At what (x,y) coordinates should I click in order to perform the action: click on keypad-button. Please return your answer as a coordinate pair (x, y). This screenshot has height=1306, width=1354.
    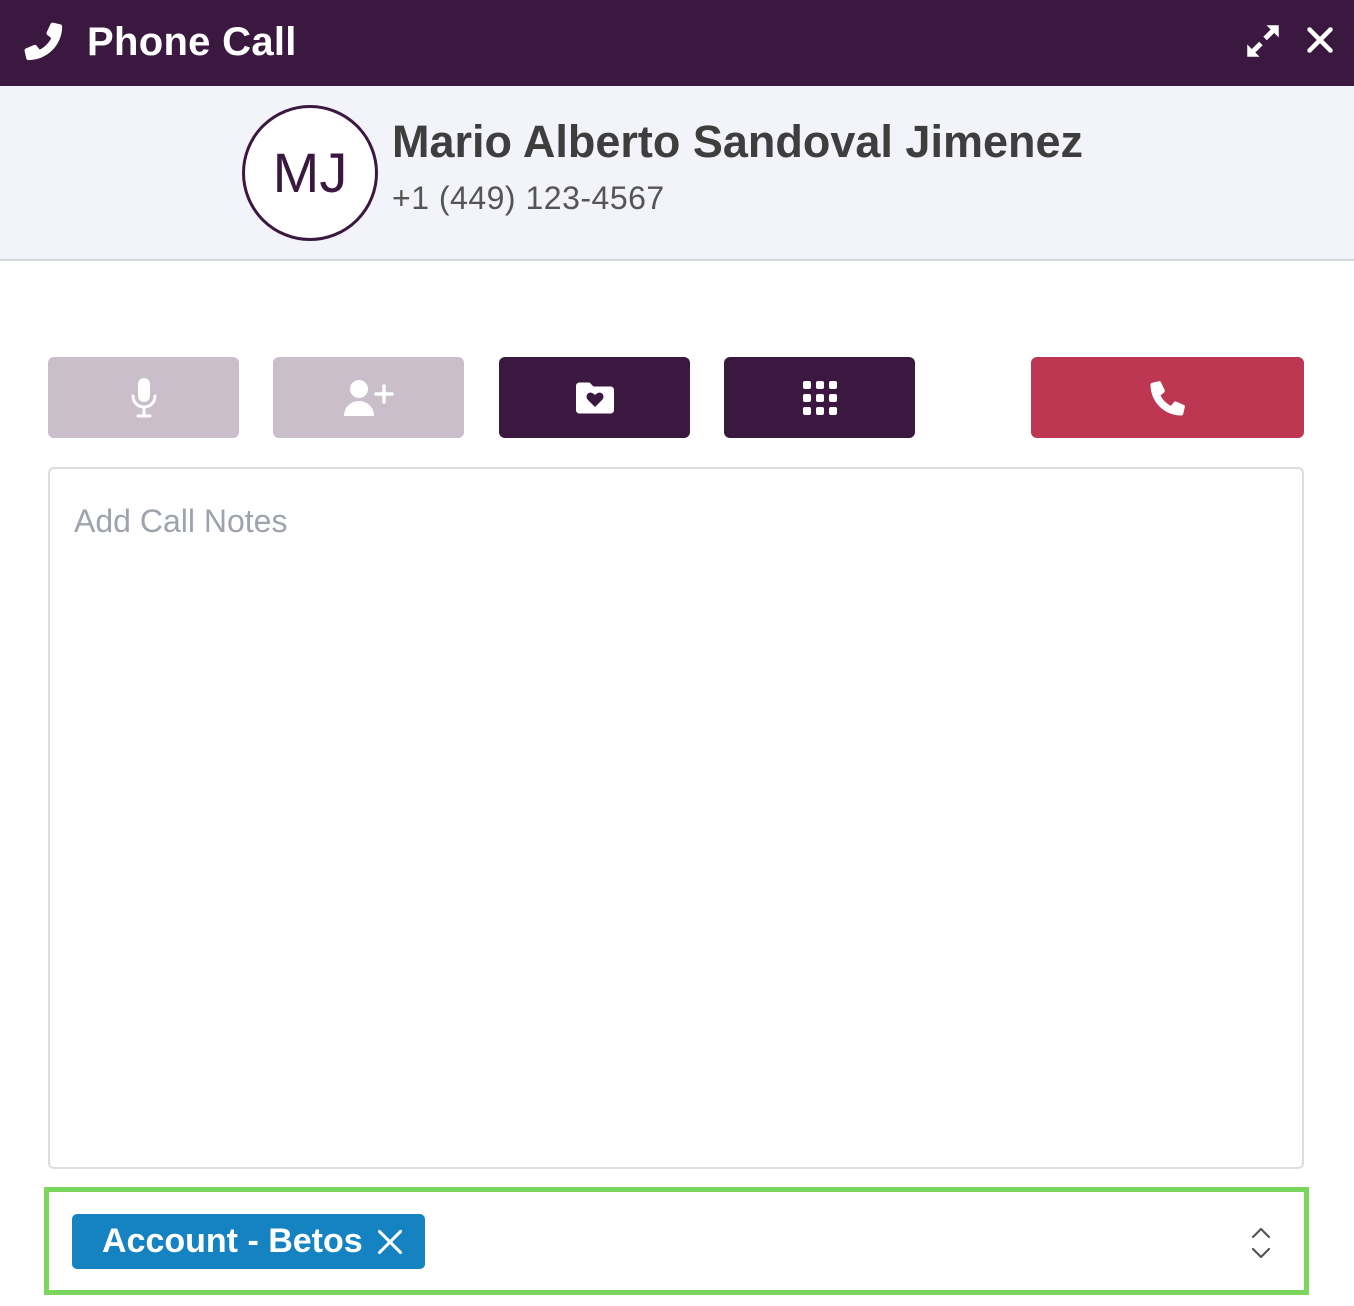
    Looking at the image, I should click on (819, 397).